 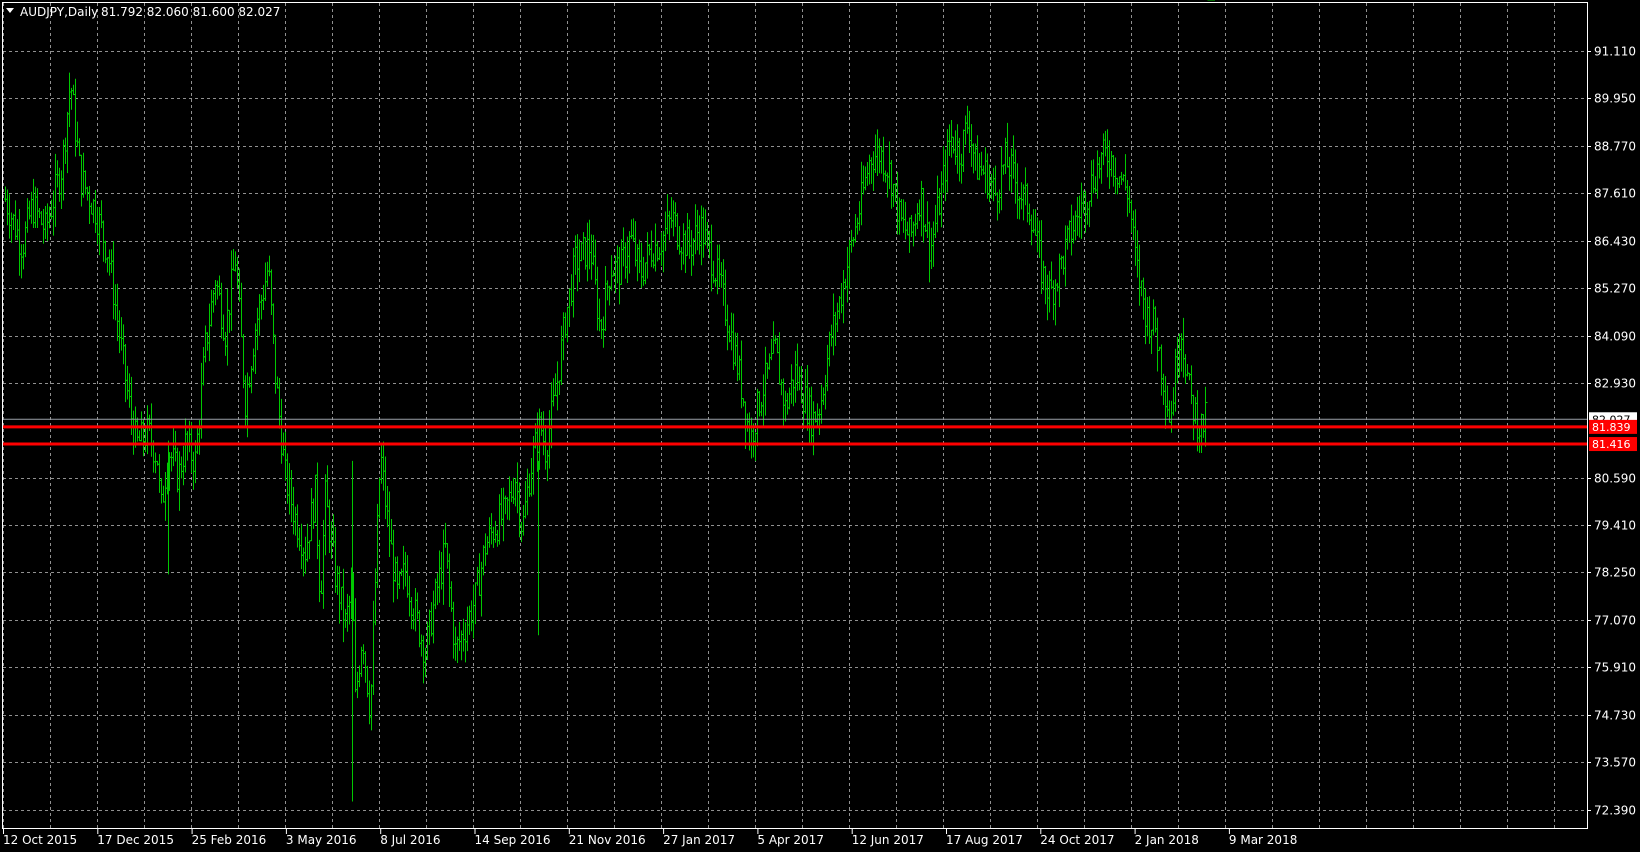 I want to click on price-axis-label: 78.250, so click(x=1615, y=573).